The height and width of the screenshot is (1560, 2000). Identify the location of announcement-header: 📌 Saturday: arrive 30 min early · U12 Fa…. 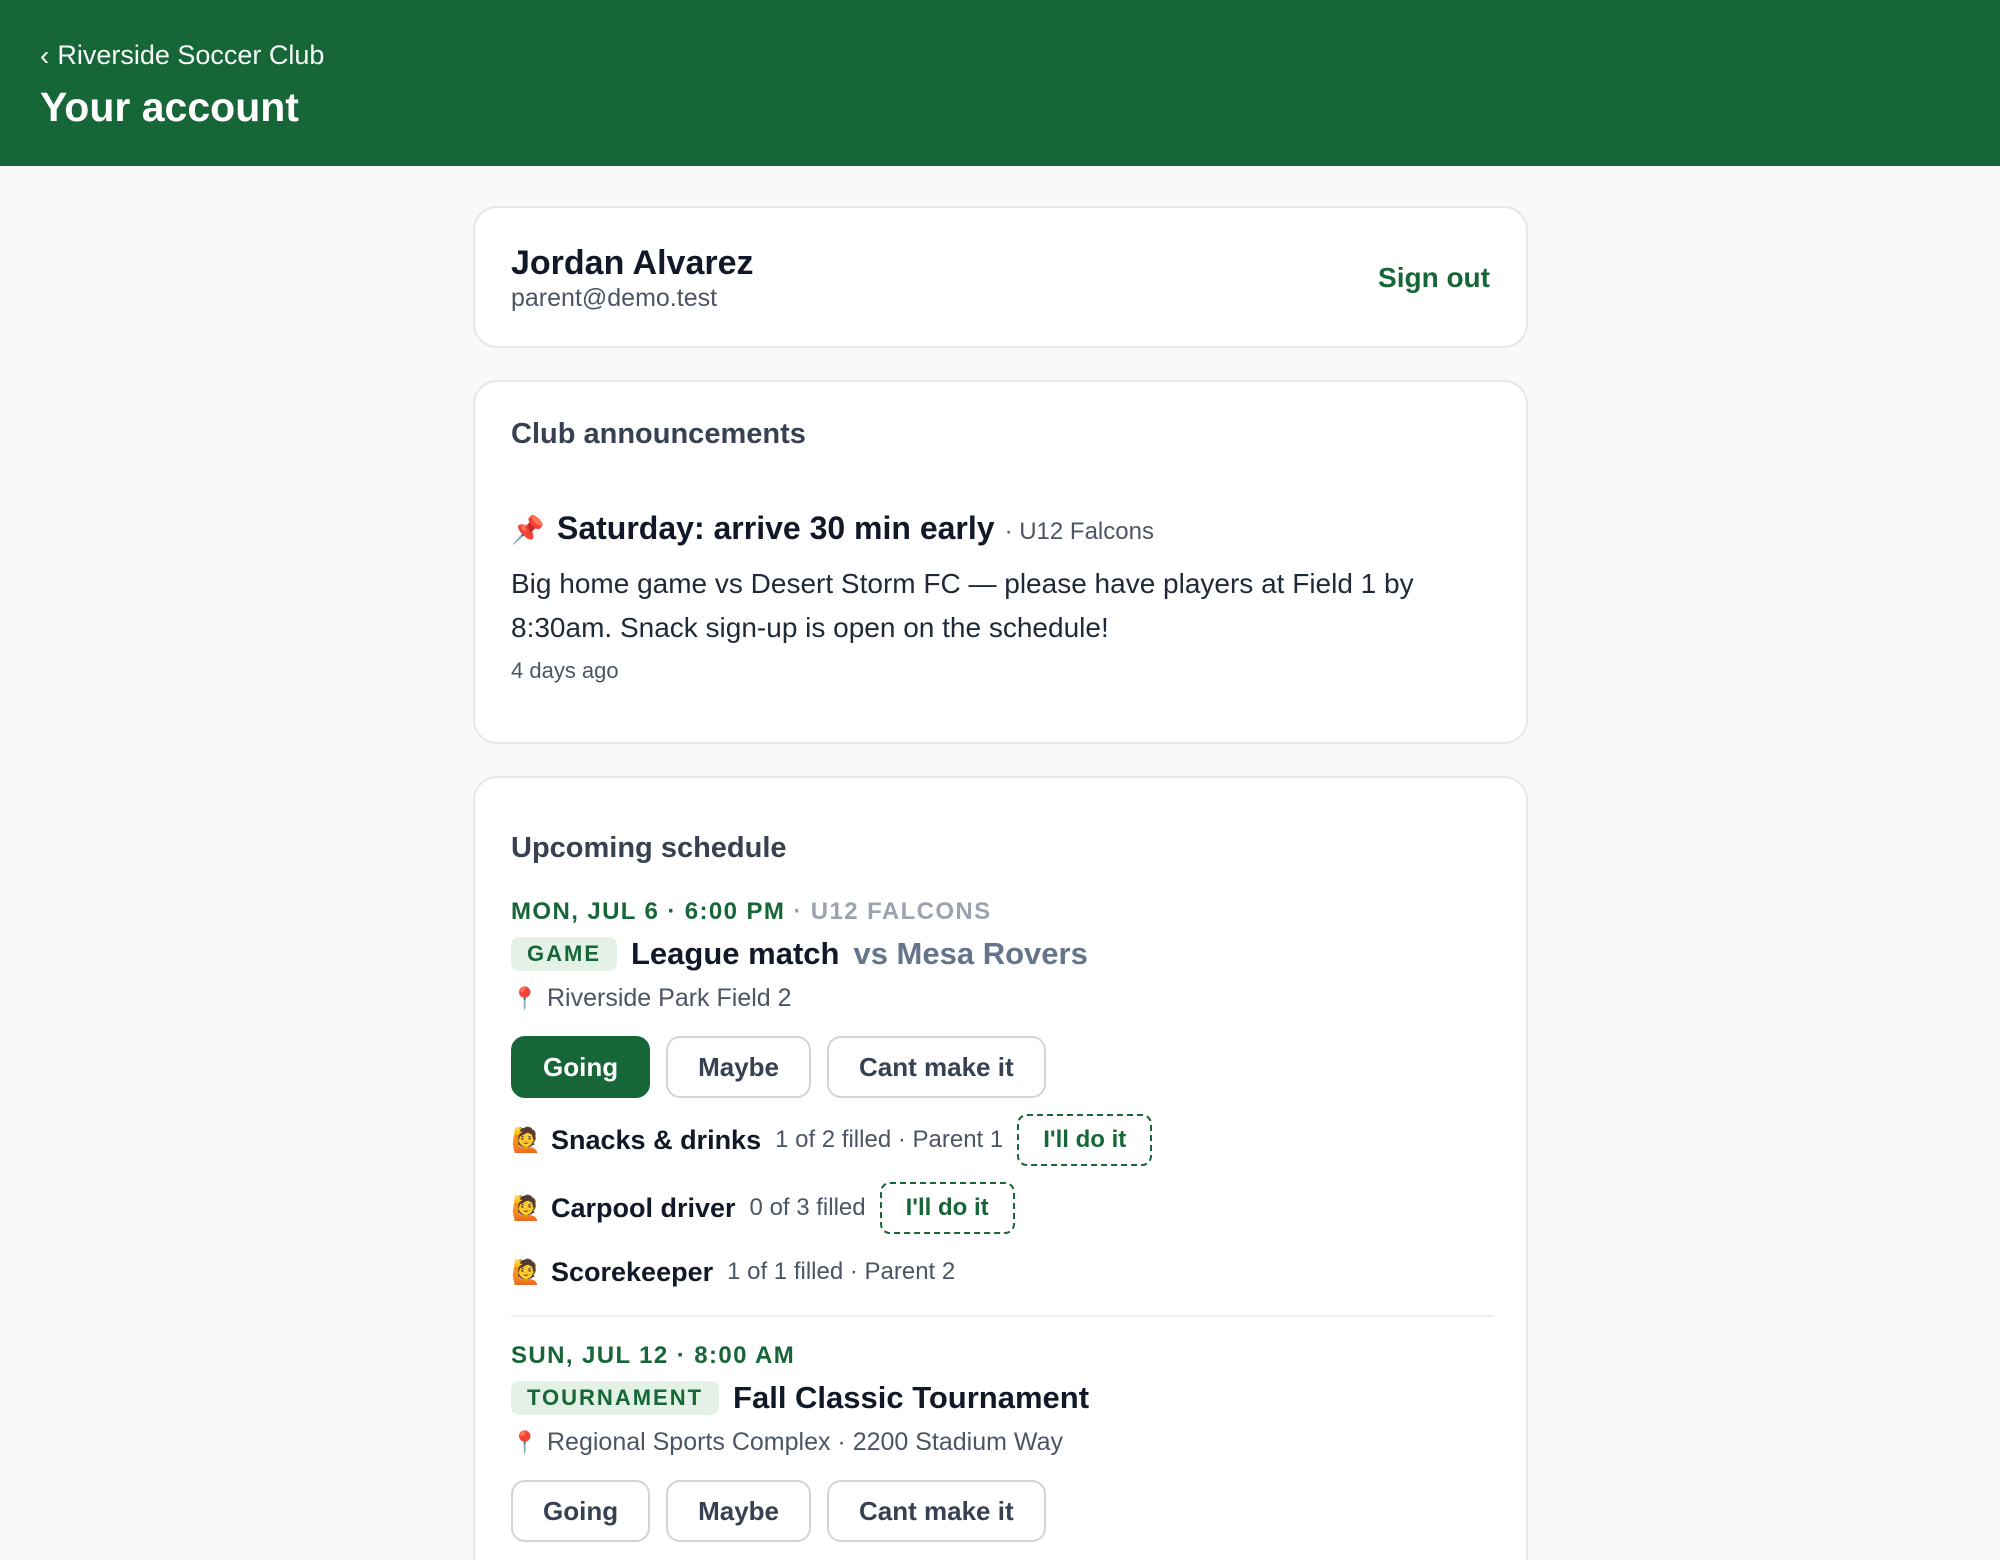
(832, 528).